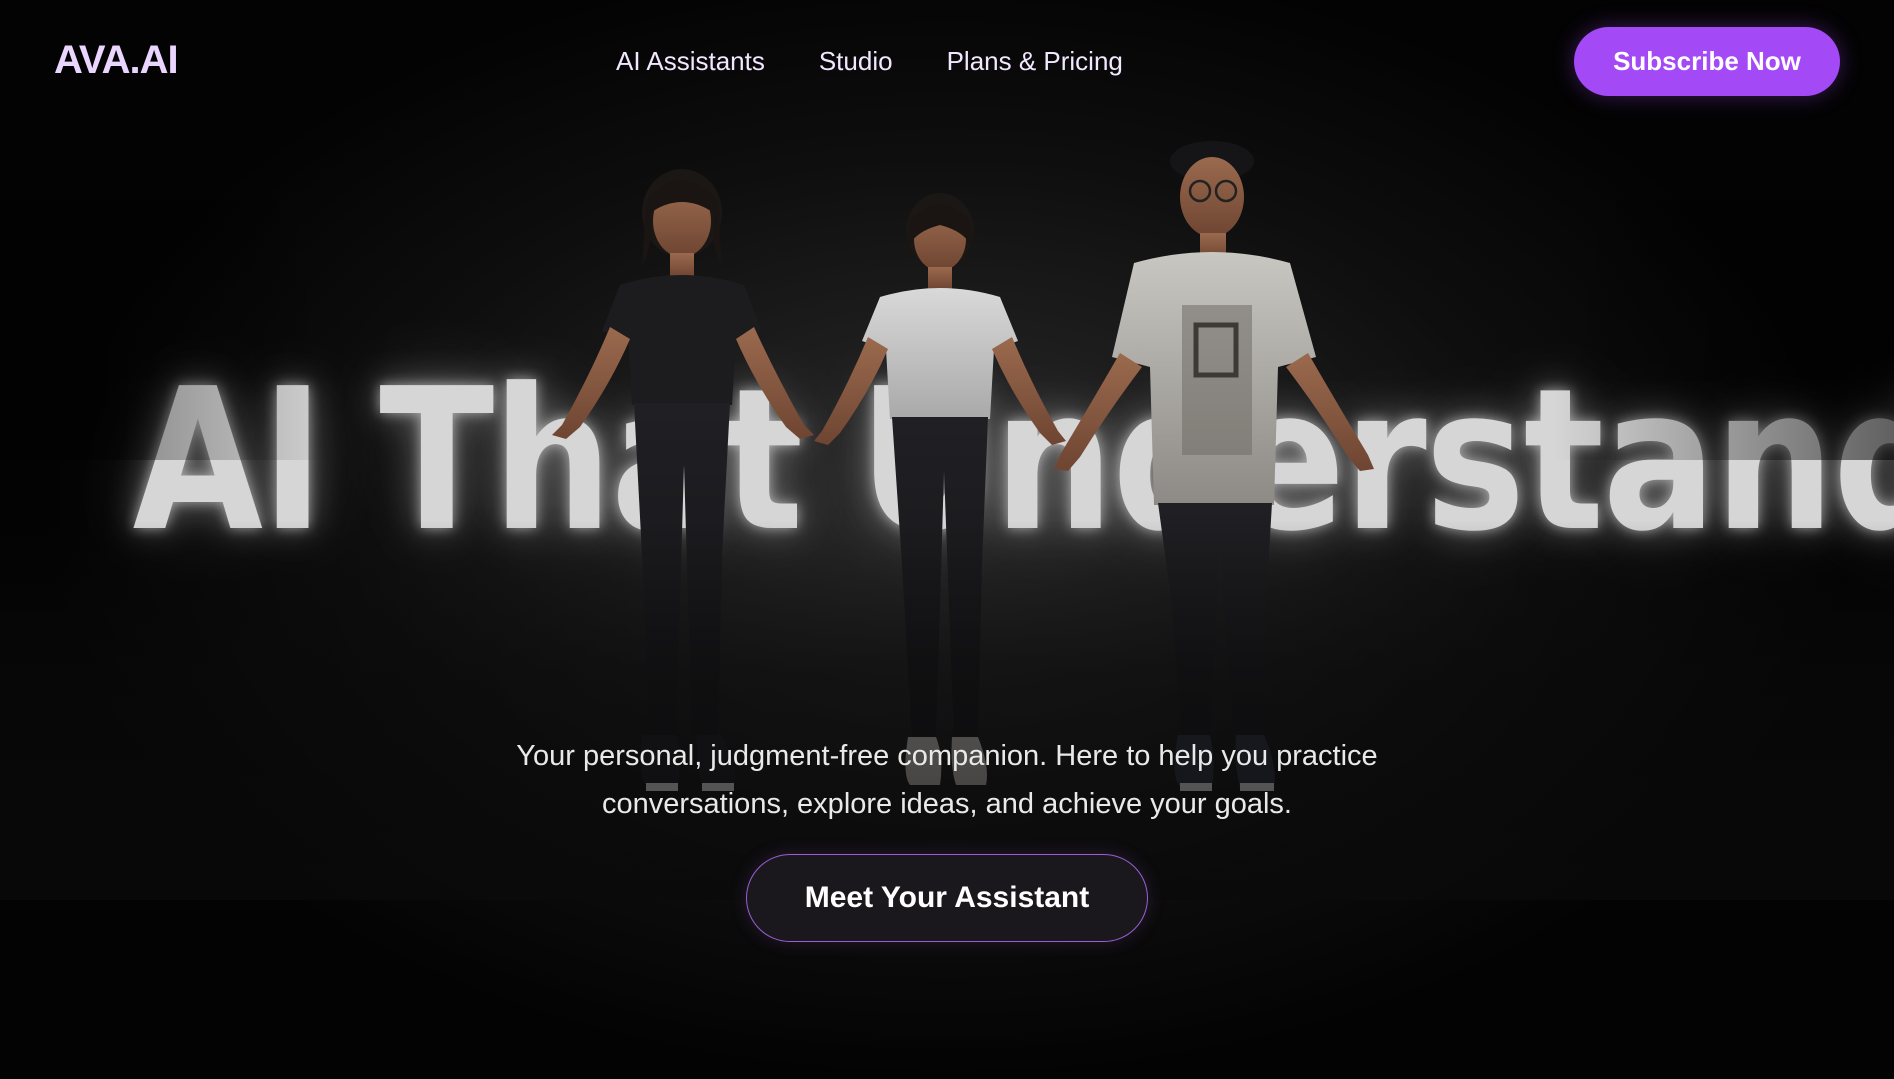 This screenshot has height=1079, width=1894. What do you see at coordinates (683, 480) in the screenshot?
I see `avatar-left` at bounding box center [683, 480].